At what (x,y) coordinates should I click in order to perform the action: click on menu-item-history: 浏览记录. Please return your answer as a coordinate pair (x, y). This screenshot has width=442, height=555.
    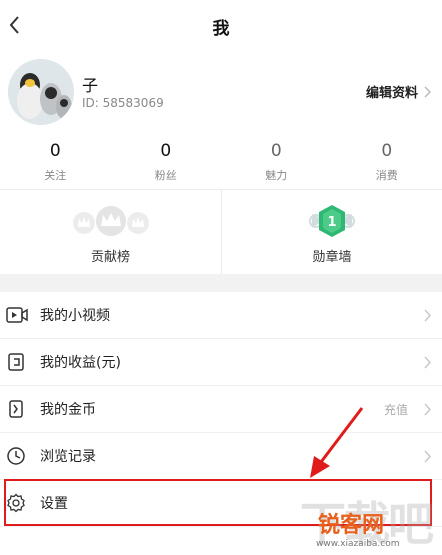
    Looking at the image, I should click on (221, 456).